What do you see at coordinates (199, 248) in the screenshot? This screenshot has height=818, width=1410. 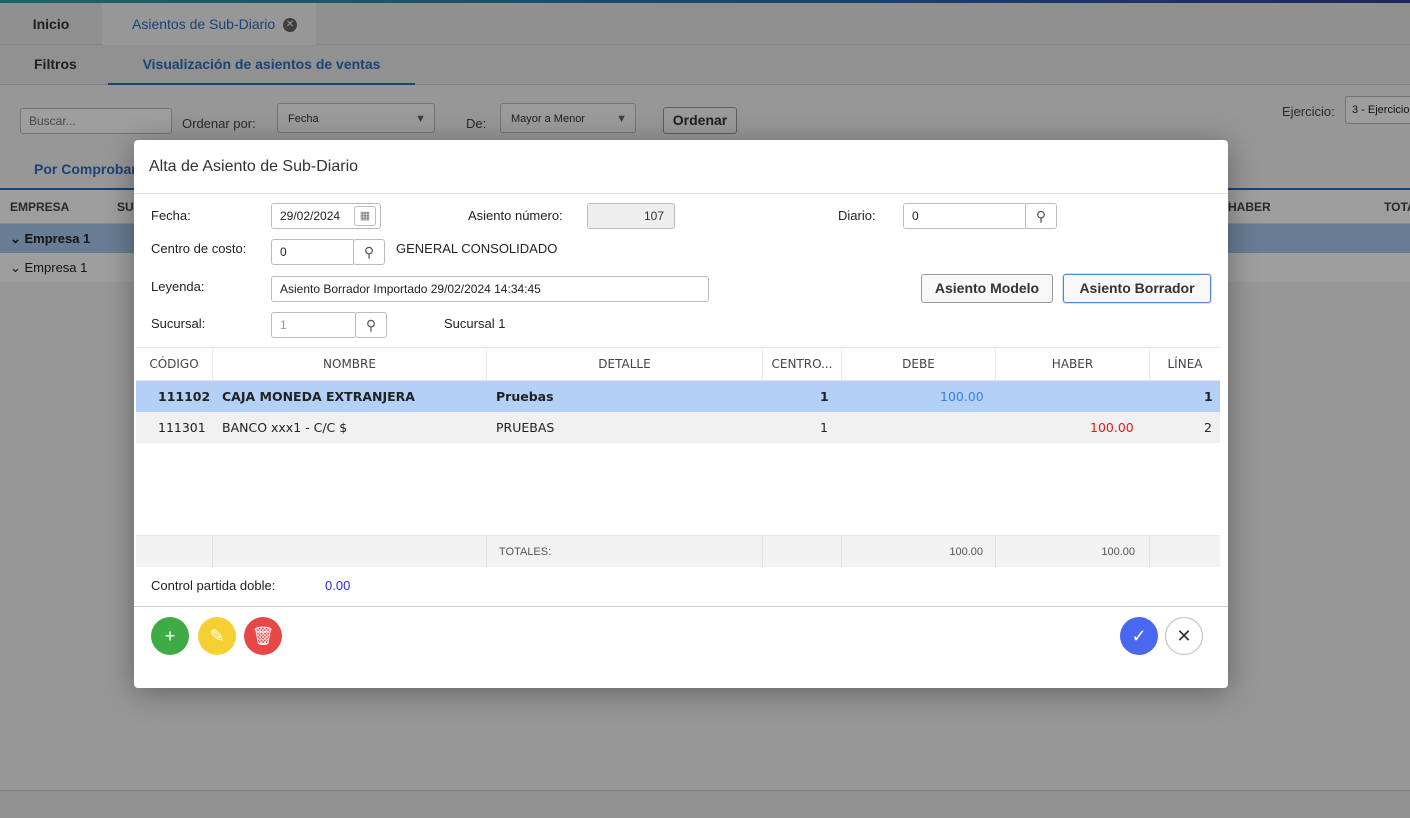 I see `centro-costo-label: Centro de costo:` at bounding box center [199, 248].